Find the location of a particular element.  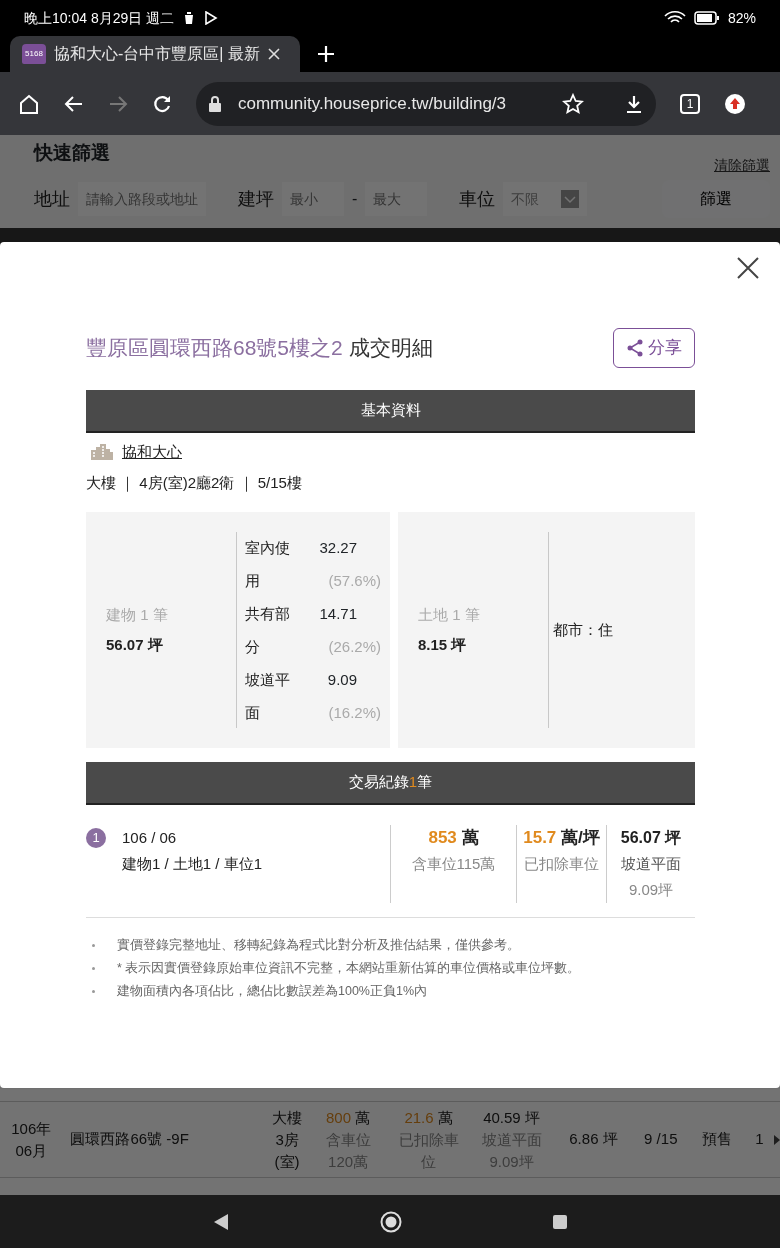

range-dash: - is located at coordinates (355, 199).